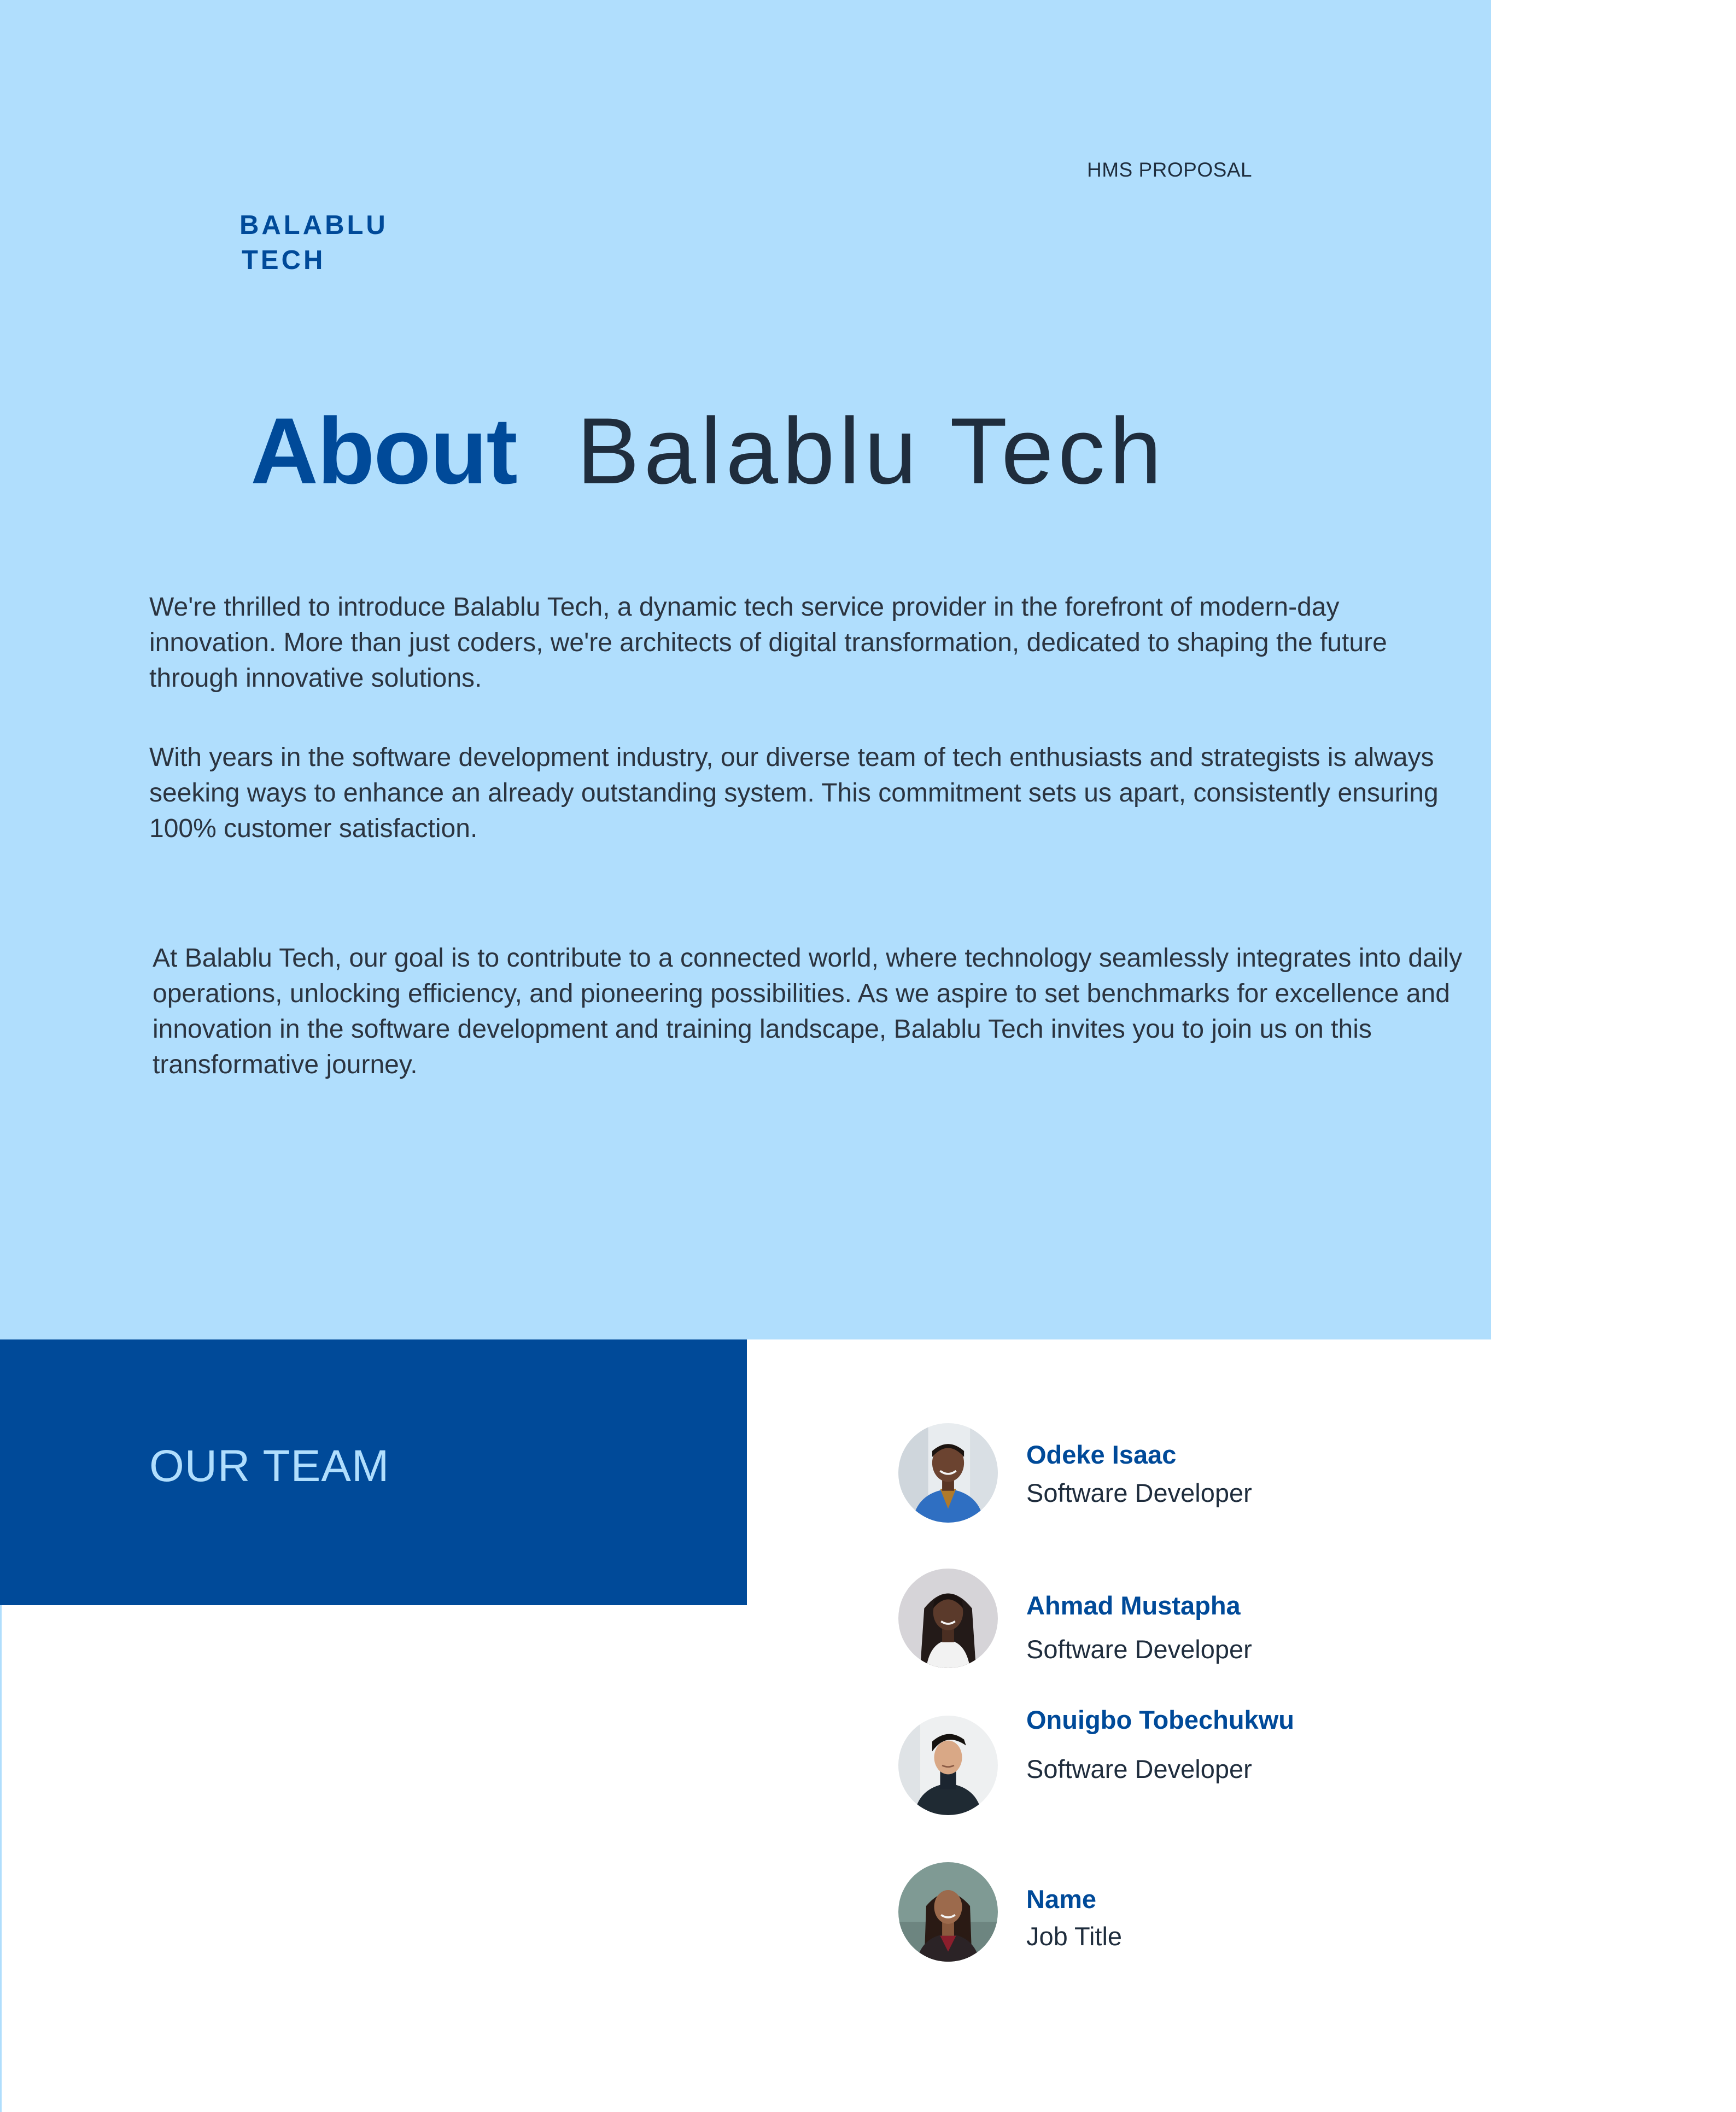 Image resolution: width=1736 pixels, height=2112 pixels. I want to click on team-member-card: Name Job Title, so click(1281, 1914).